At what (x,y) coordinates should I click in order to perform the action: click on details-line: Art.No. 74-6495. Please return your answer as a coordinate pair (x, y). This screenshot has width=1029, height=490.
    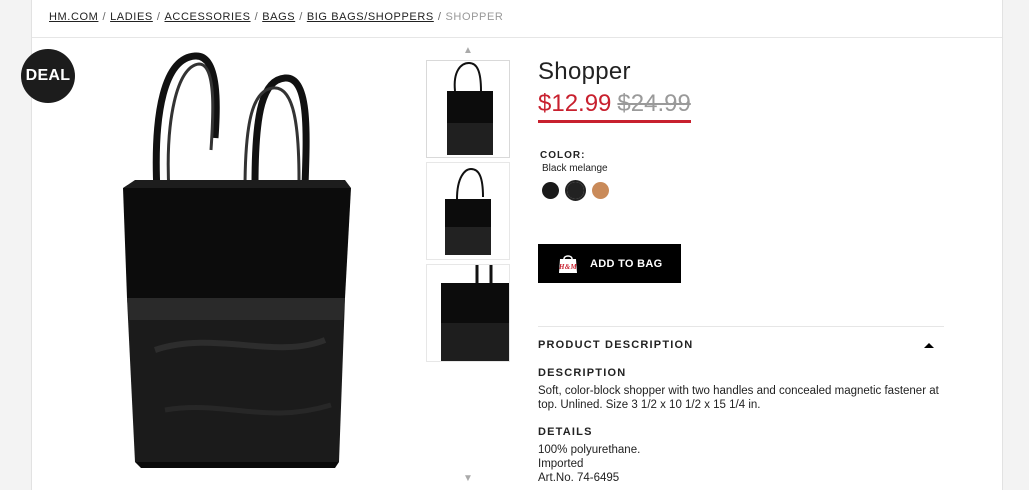
    Looking at the image, I should click on (579, 478).